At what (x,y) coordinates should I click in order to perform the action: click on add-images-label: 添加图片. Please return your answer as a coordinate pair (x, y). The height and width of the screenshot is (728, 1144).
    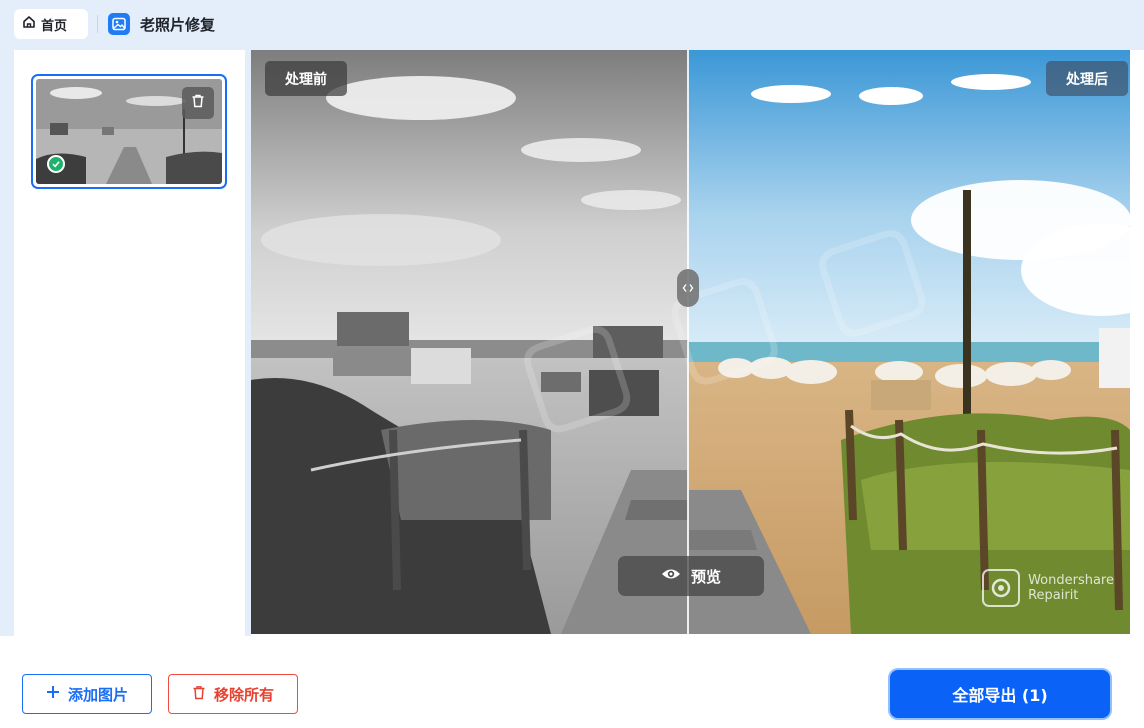
    Looking at the image, I should click on (97, 694).